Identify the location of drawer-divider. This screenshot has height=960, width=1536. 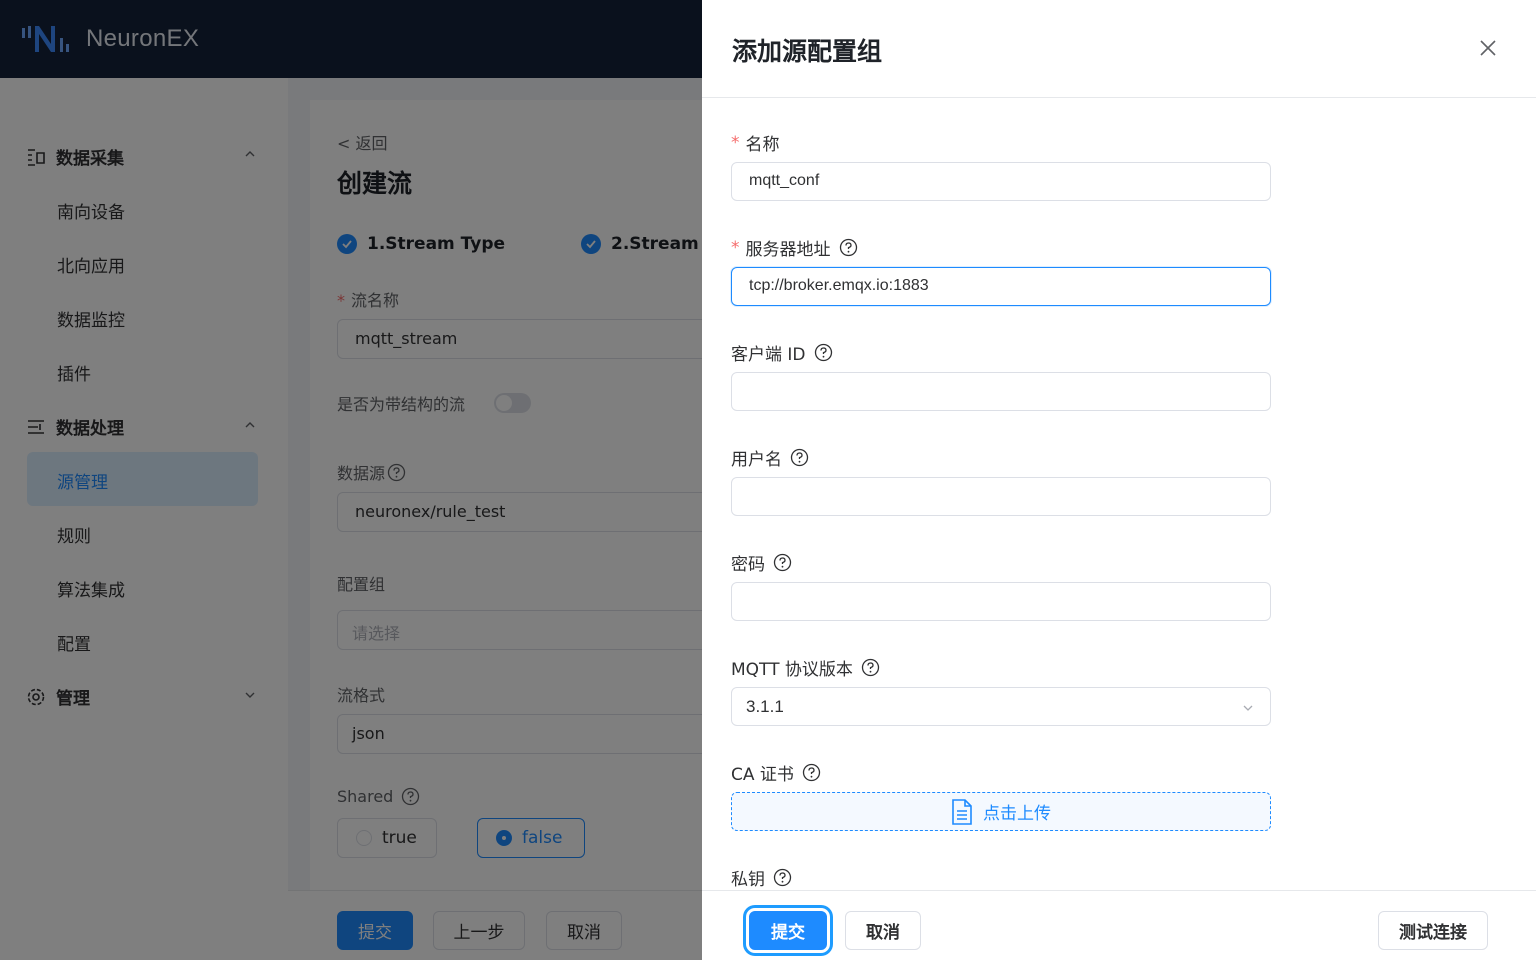
(1119, 97).